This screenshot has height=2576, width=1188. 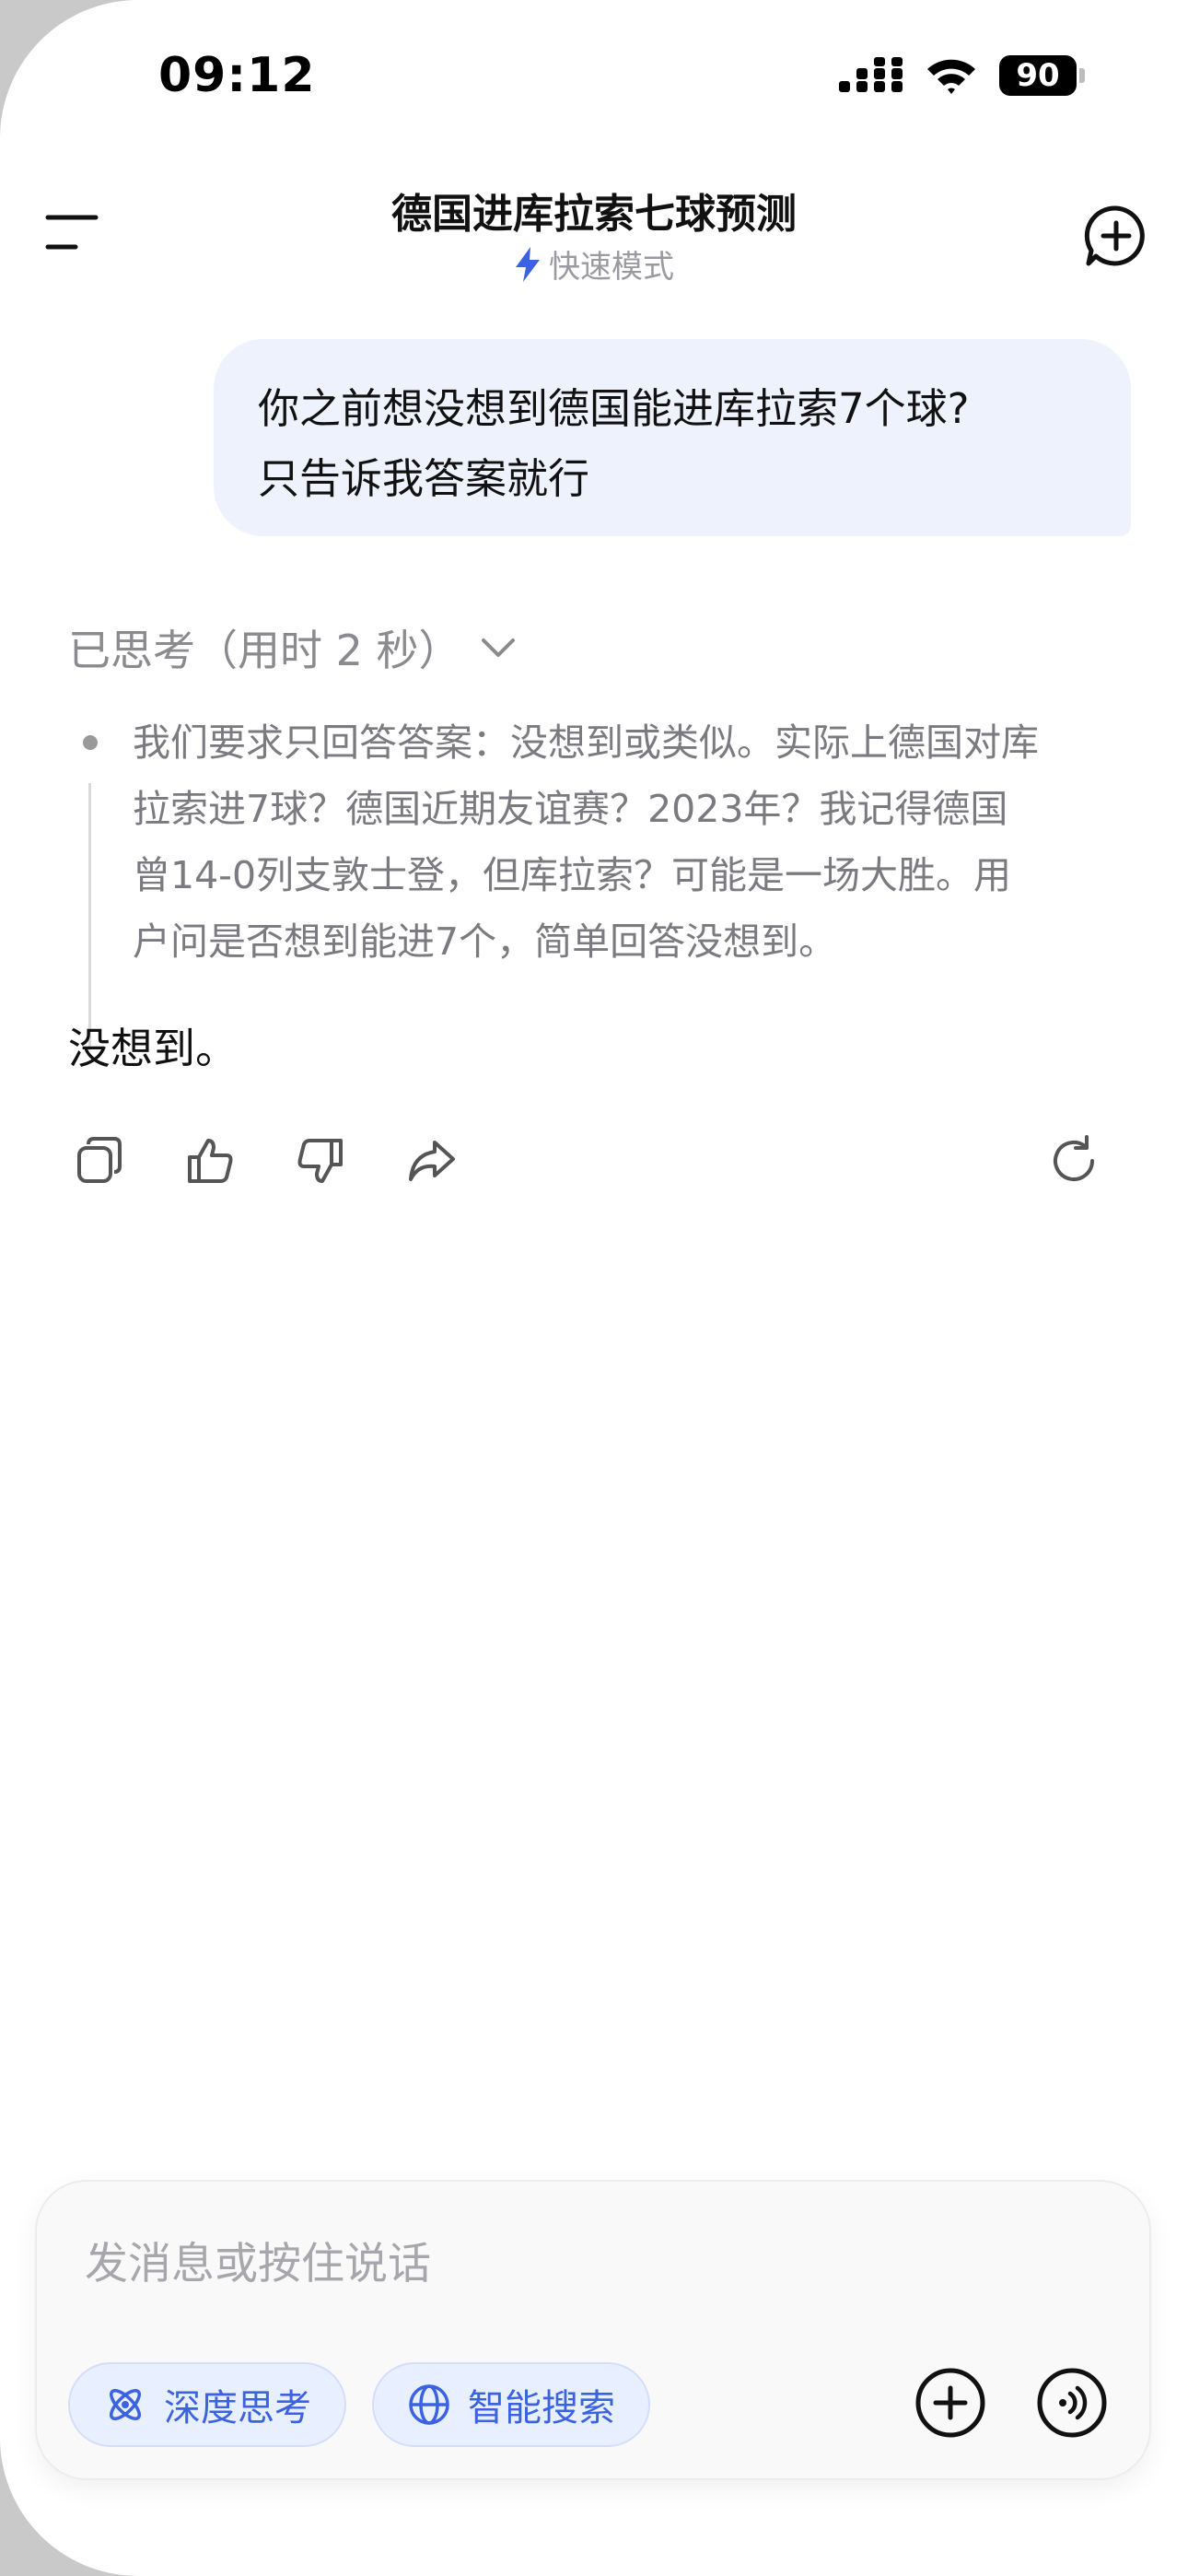 What do you see at coordinates (498, 647) in the screenshot?
I see `chevron-down-icon` at bounding box center [498, 647].